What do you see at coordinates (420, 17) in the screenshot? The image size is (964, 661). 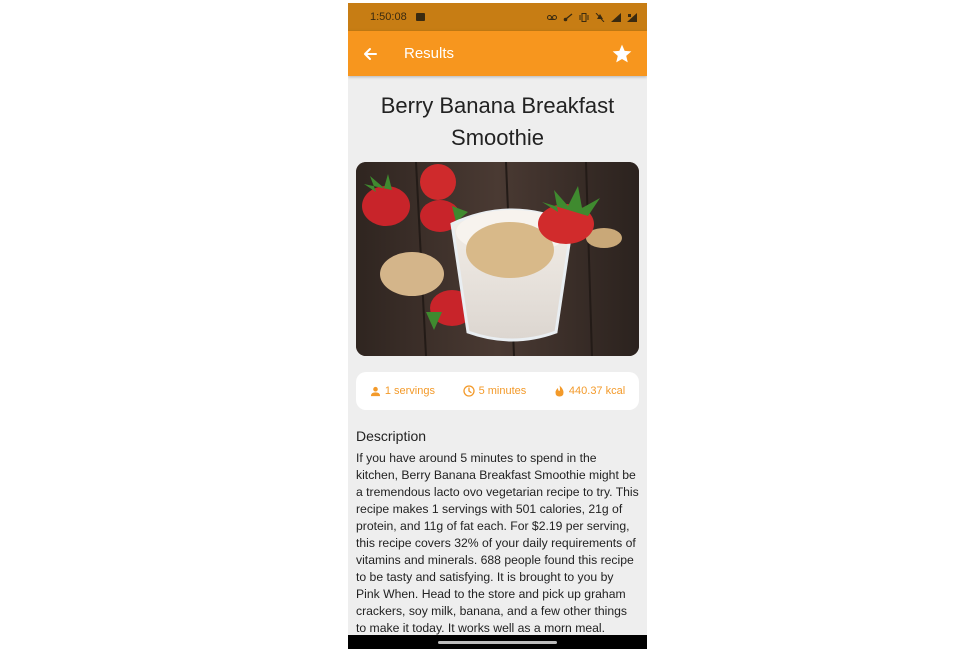 I see `gallery-notification-icon` at bounding box center [420, 17].